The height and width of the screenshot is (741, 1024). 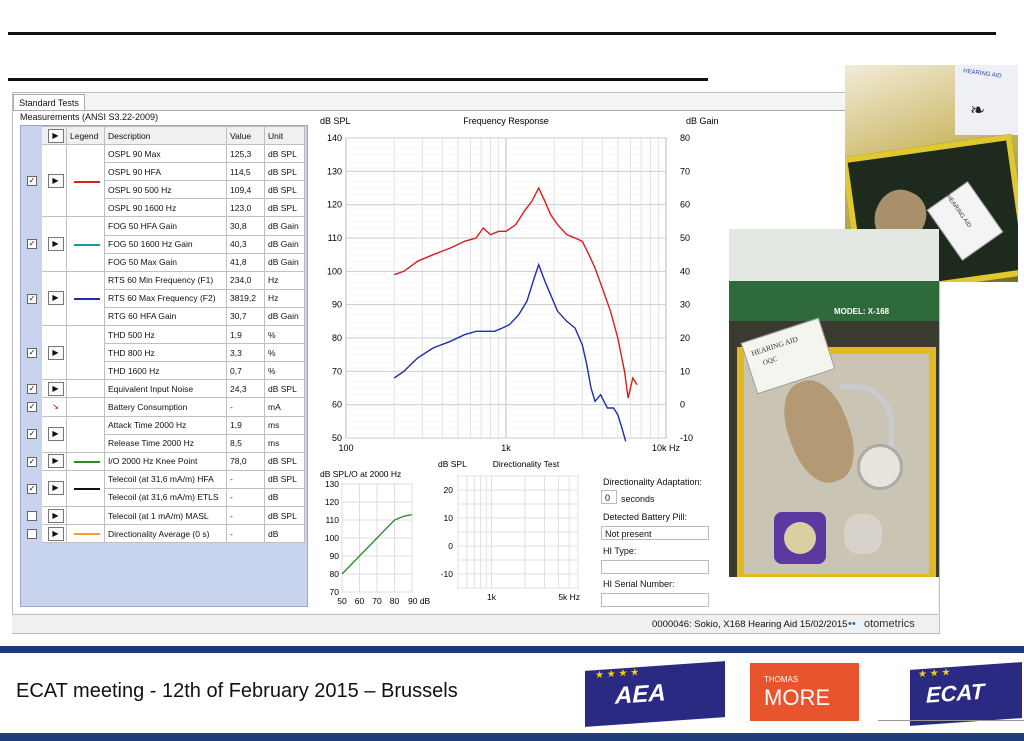 I want to click on y-tick-label-left: 90, so click(x=337, y=305).